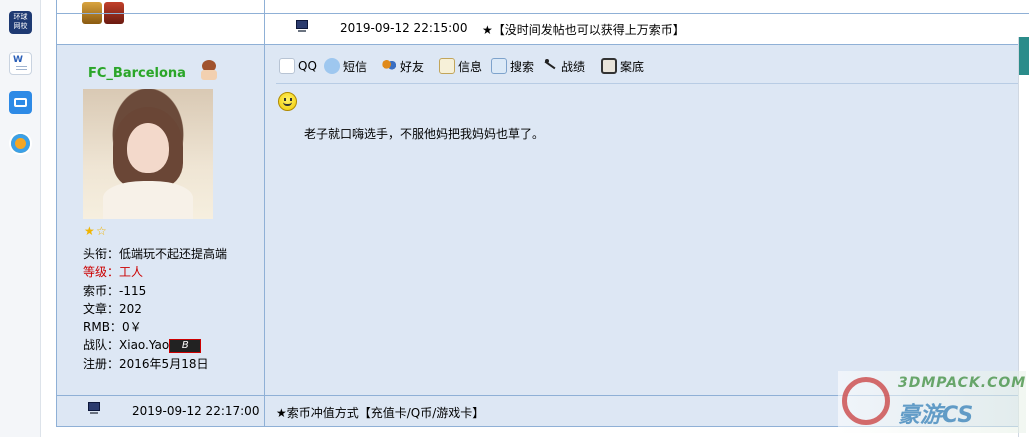  I want to click on avatar, so click(148, 154).